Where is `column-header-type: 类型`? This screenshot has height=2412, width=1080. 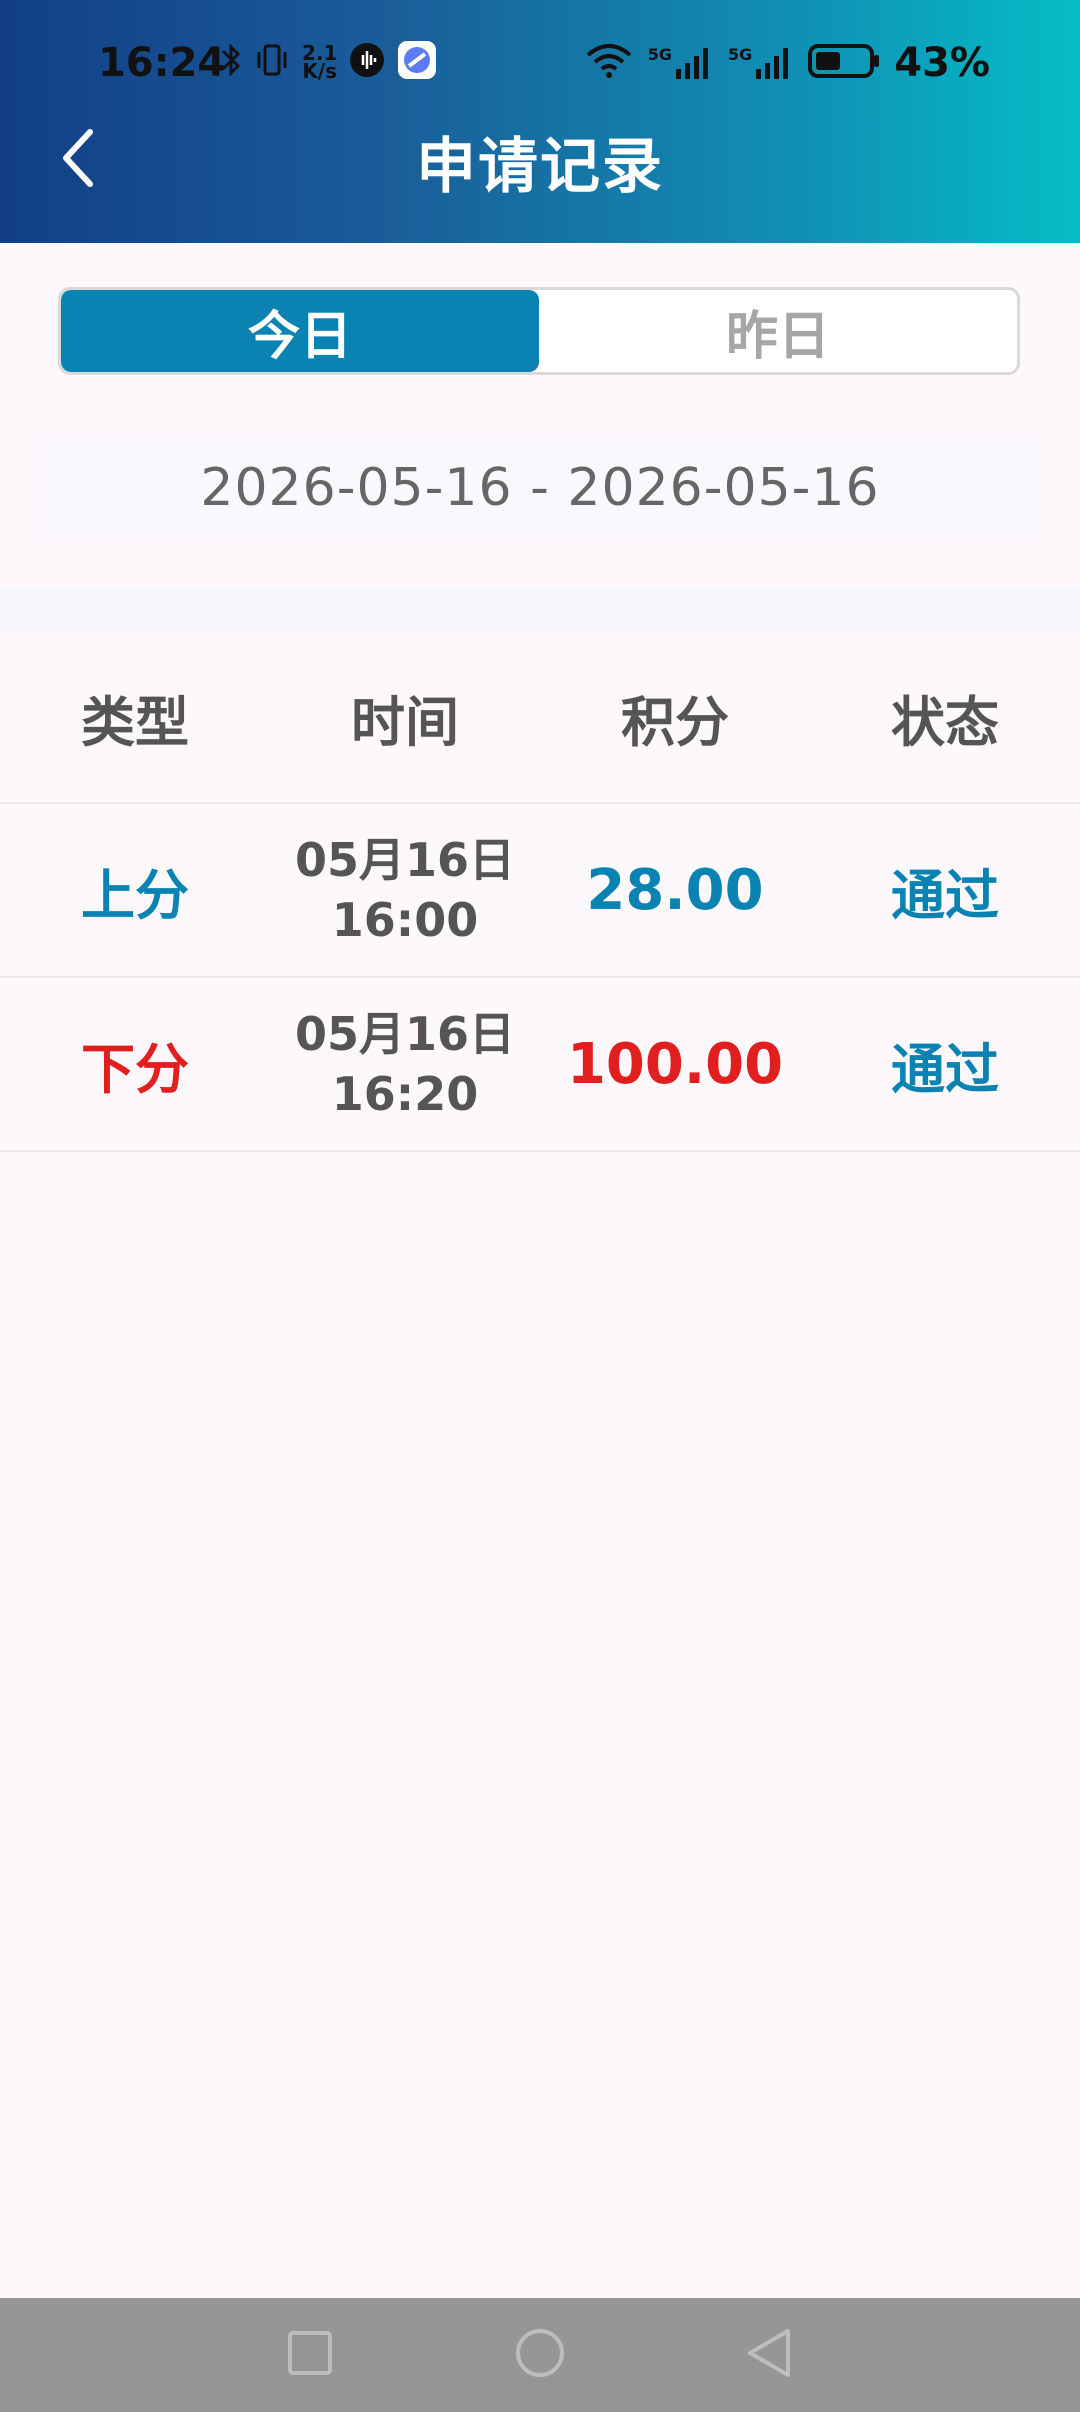 column-header-type: 类型 is located at coordinates (135, 722).